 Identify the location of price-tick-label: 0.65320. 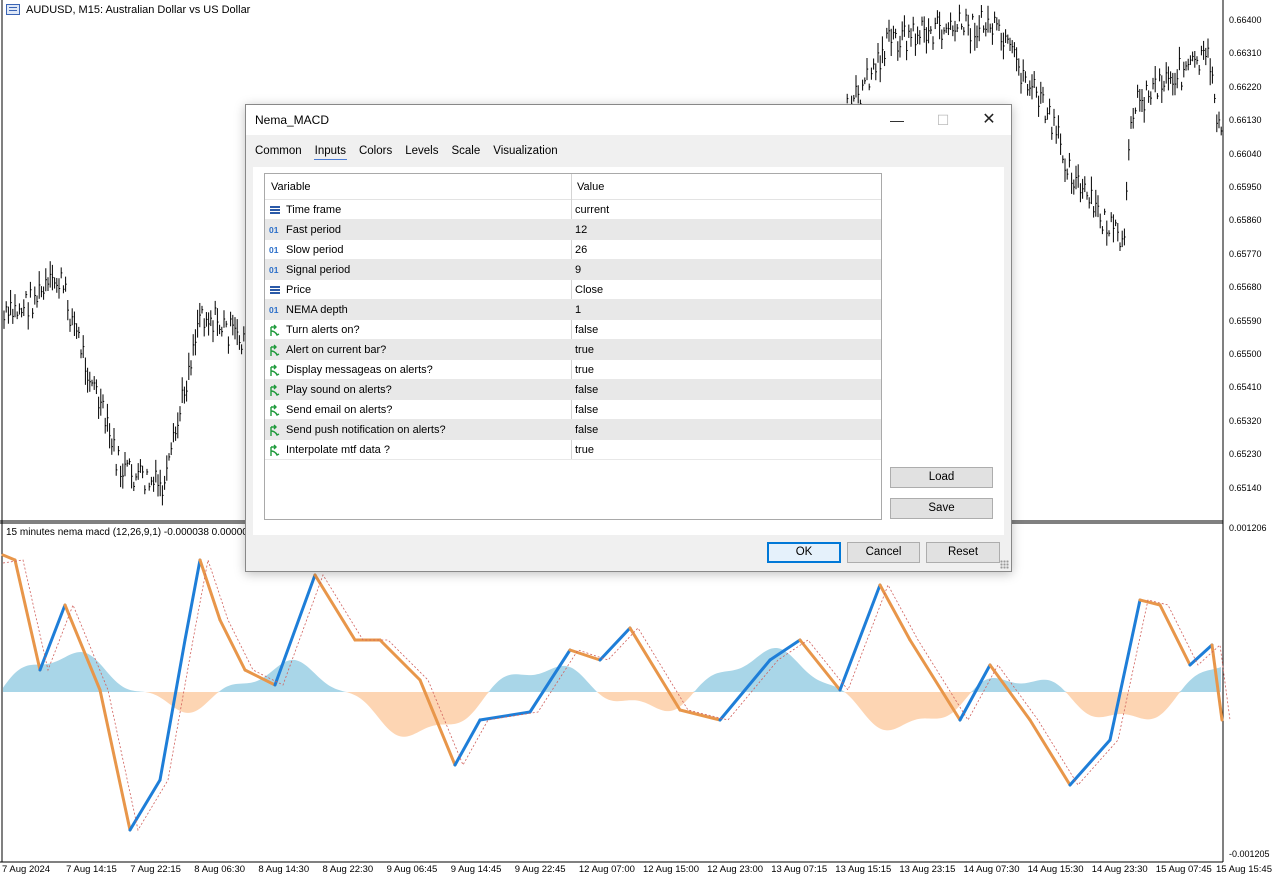
(1245, 420).